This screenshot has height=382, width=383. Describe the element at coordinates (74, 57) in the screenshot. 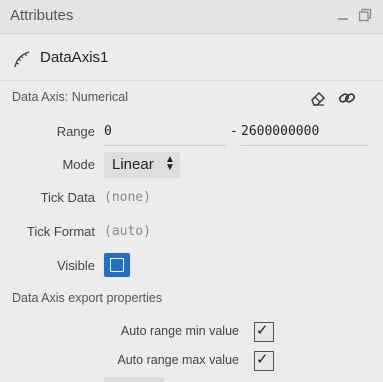

I see `object-name: DataAxis1` at that location.